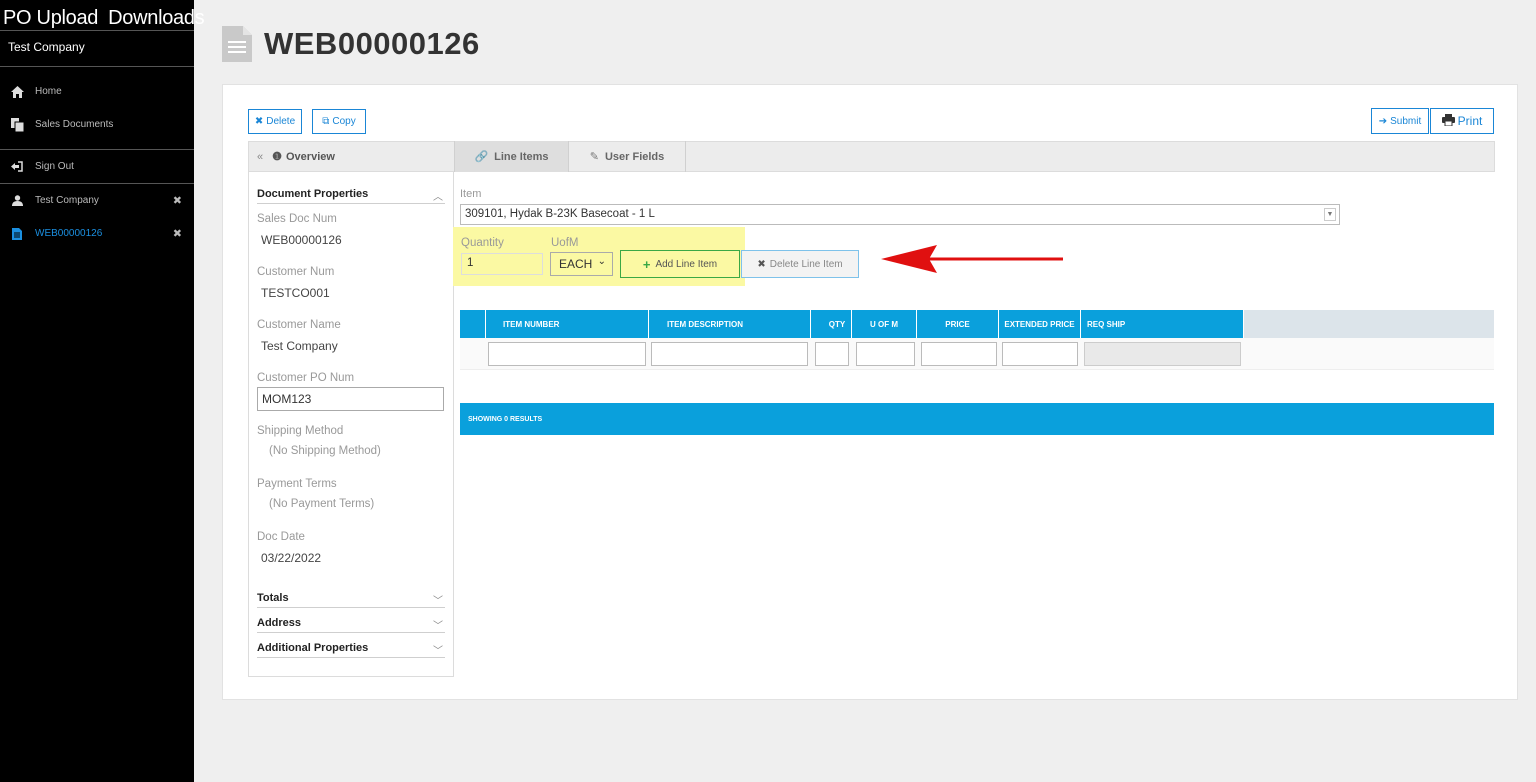 The height and width of the screenshot is (782, 1536). I want to click on sign-out-icon, so click(17, 166).